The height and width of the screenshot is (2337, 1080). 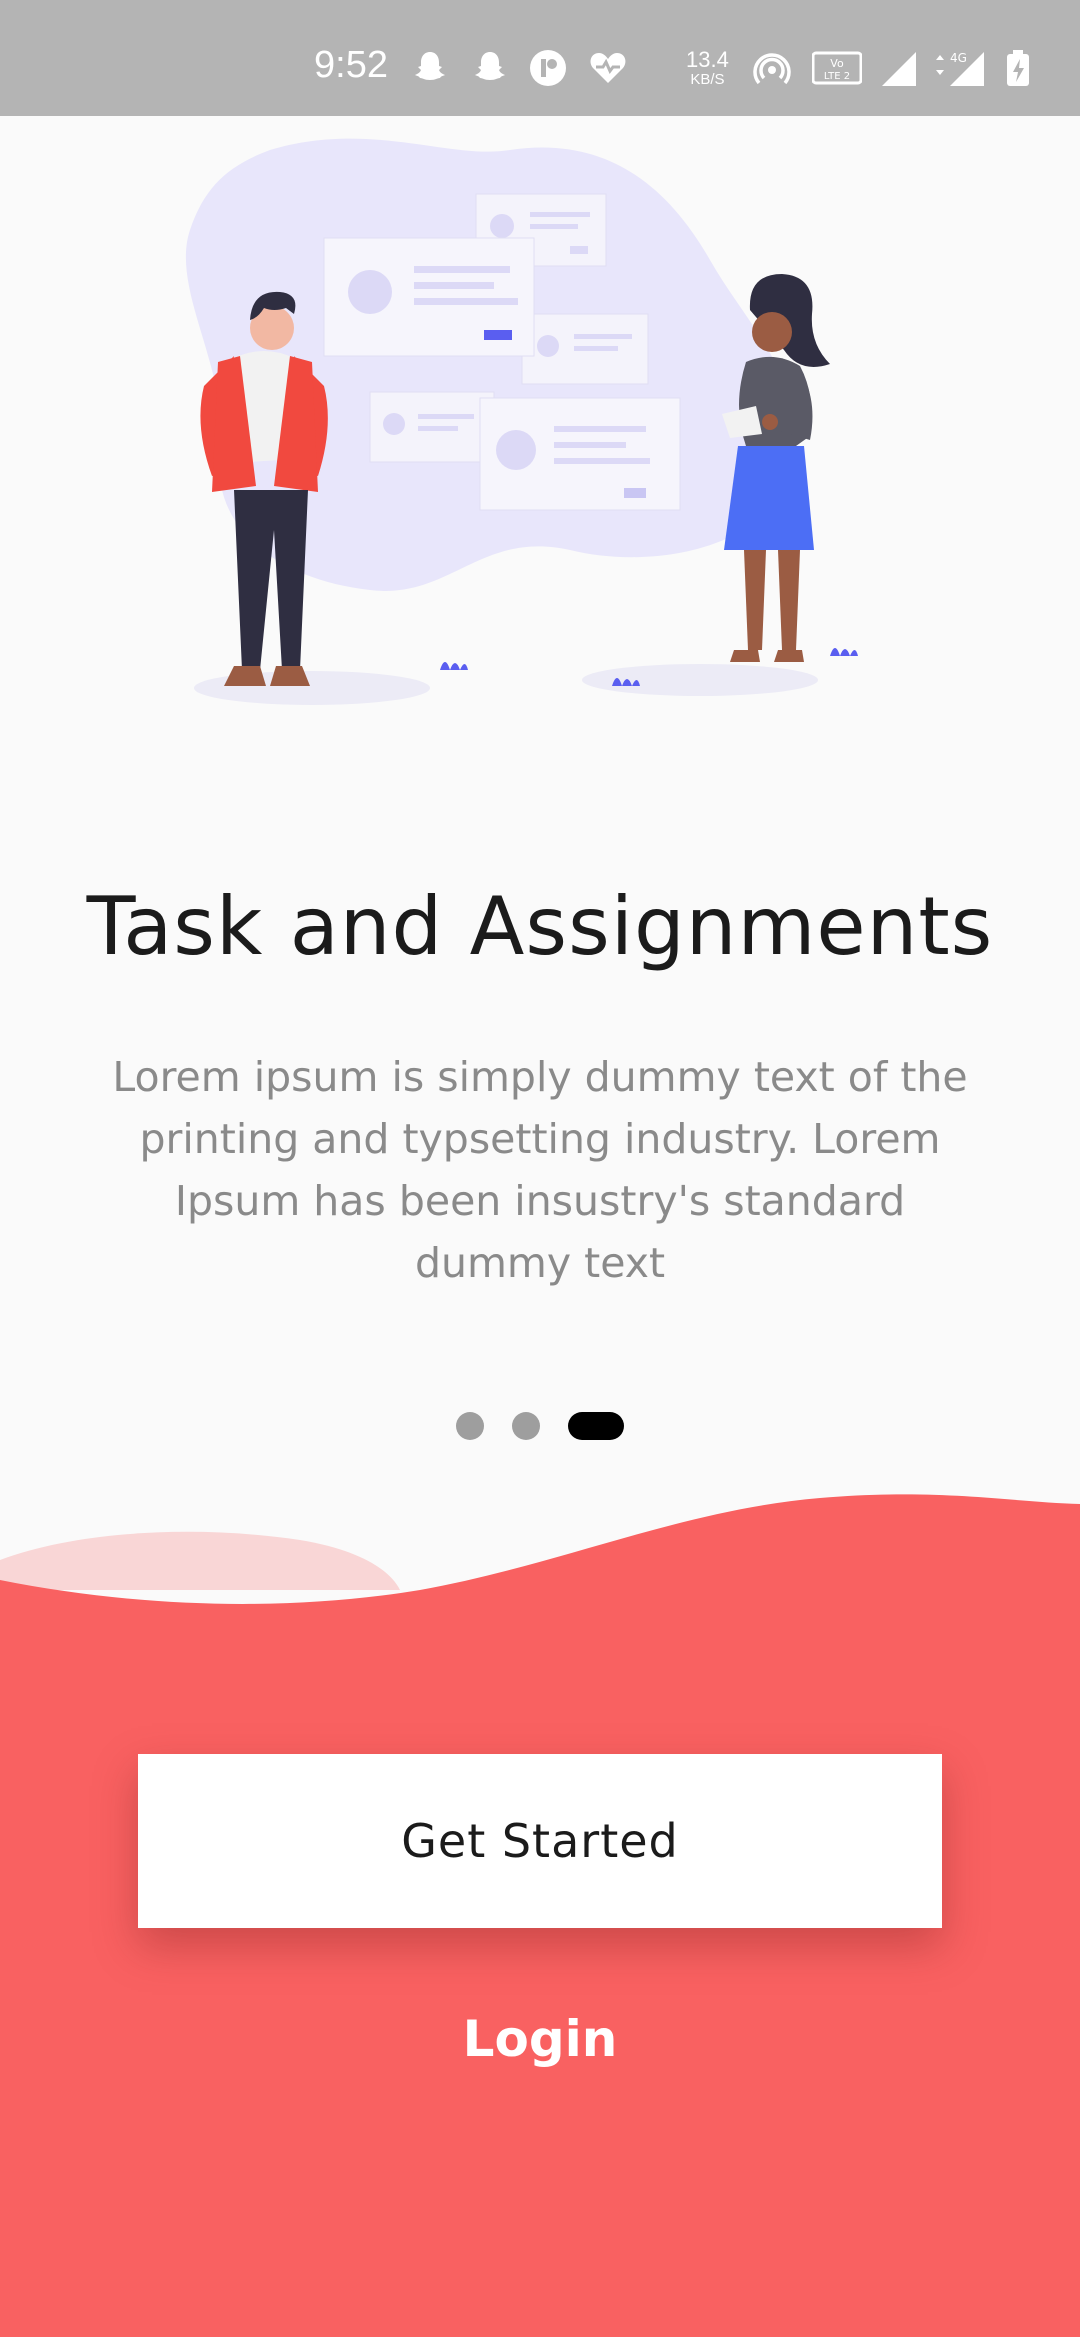 What do you see at coordinates (596, 1426) in the screenshot?
I see `page-dot-3-active` at bounding box center [596, 1426].